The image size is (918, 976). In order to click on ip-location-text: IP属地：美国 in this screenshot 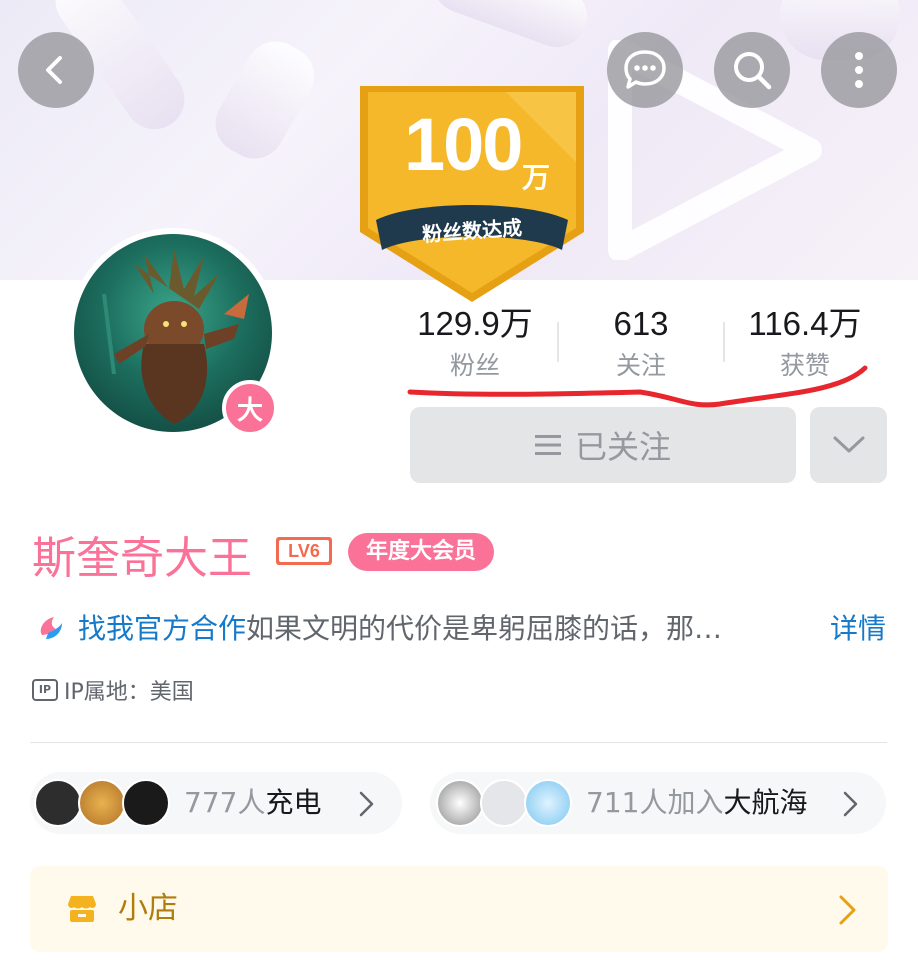, I will do `click(129, 692)`.